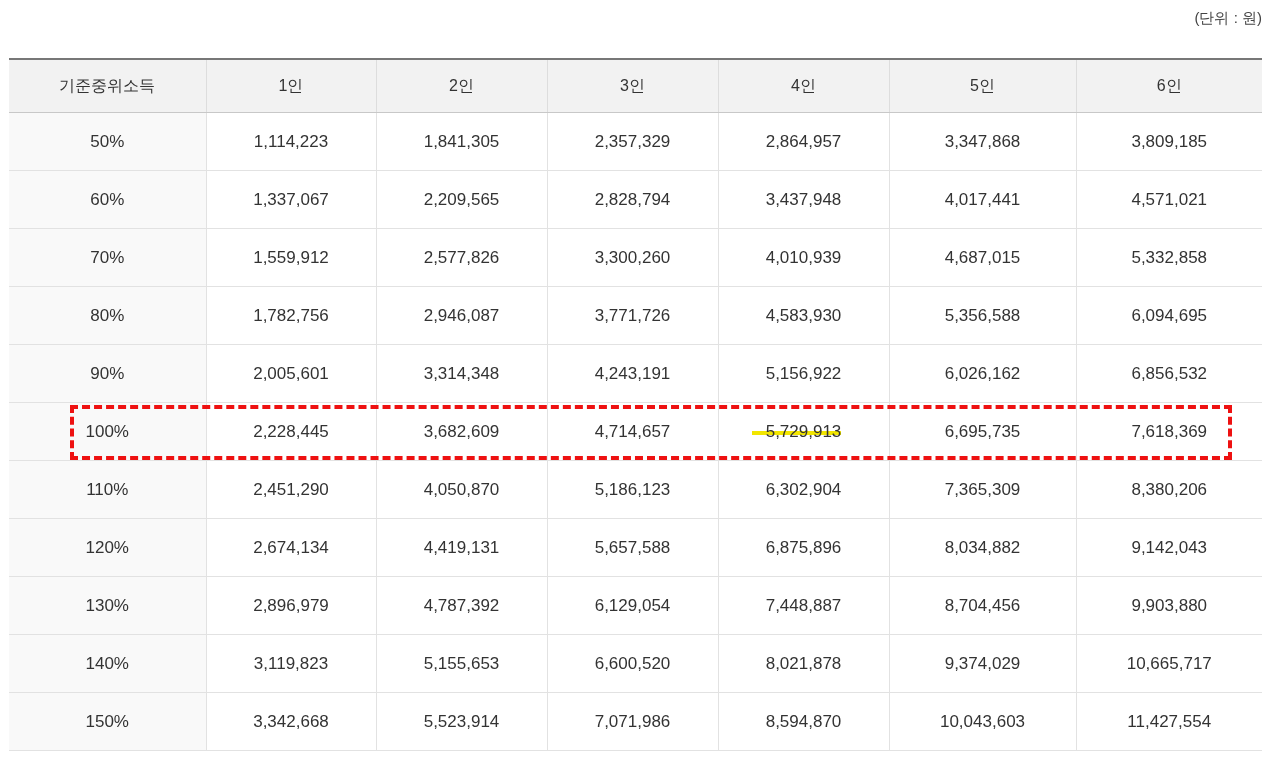 The width and height of the screenshot is (1272, 759). I want to click on amount-value: 9,903,880, so click(1169, 605).